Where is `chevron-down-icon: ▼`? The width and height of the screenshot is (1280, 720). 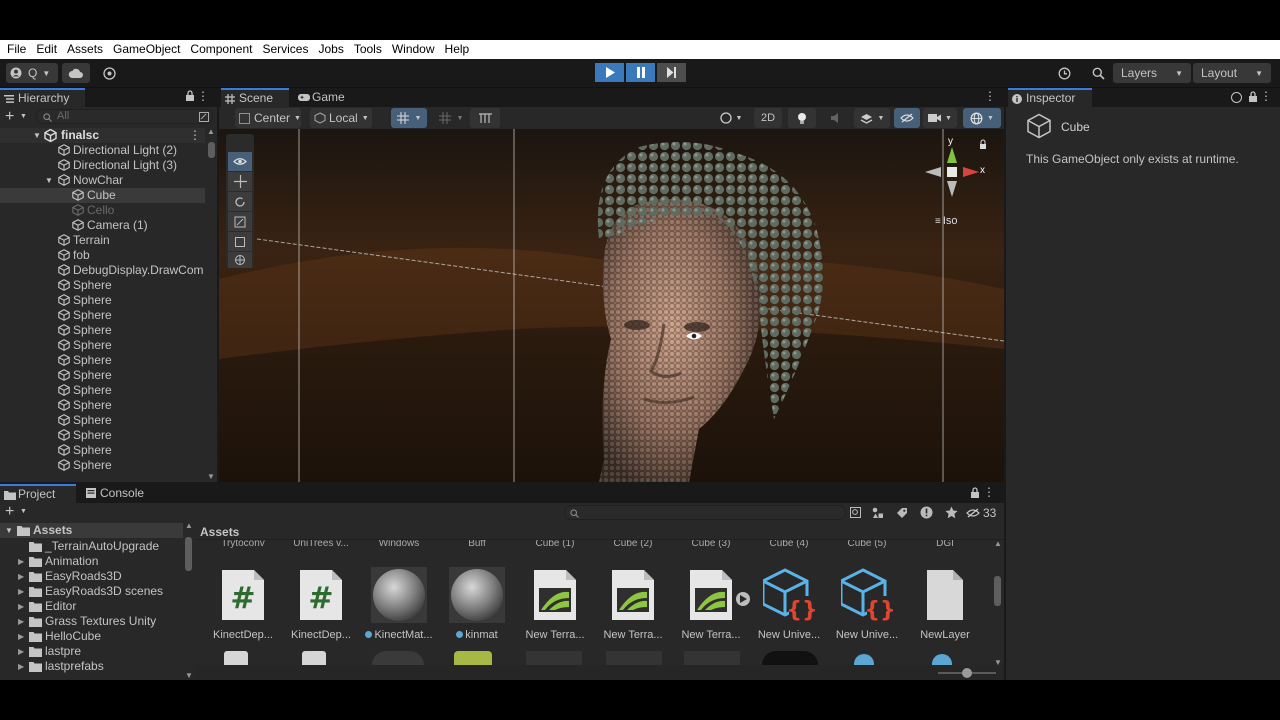
chevron-down-icon: ▼ is located at coordinates (23, 511).